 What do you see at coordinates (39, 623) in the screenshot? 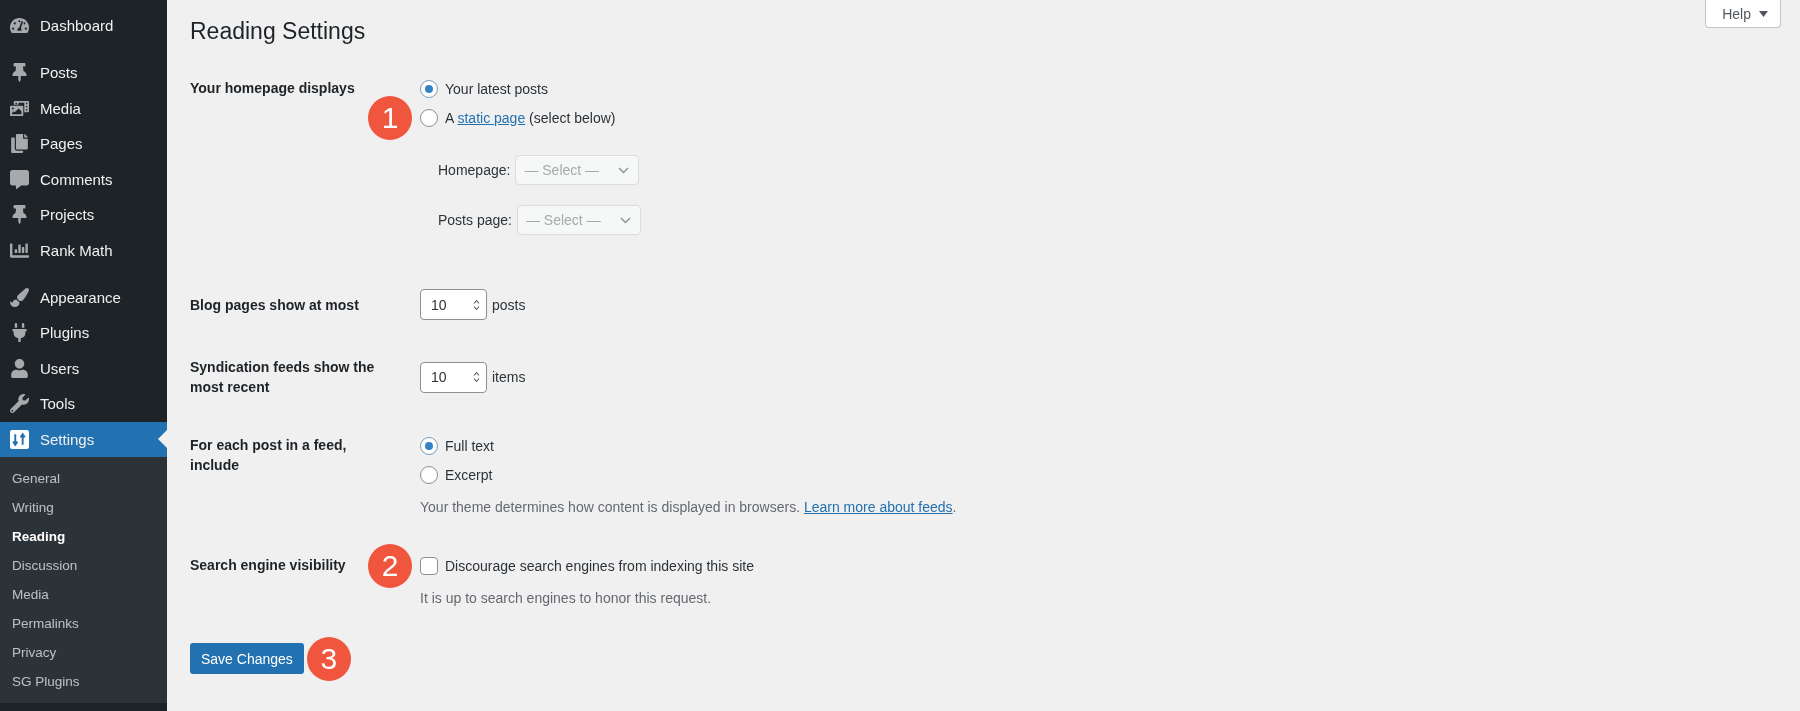
I see `submenu-item: Permalinks` at bounding box center [39, 623].